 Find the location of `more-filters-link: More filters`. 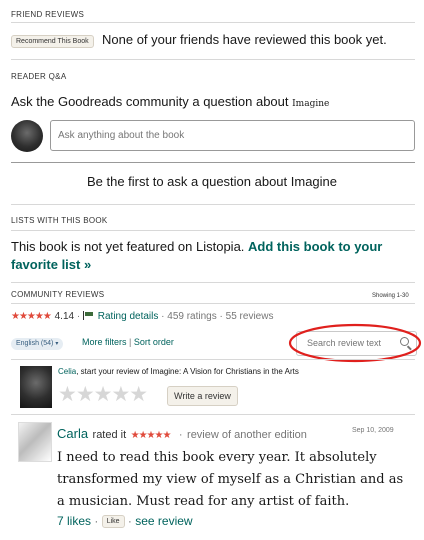

more-filters-link: More filters is located at coordinates (104, 342).